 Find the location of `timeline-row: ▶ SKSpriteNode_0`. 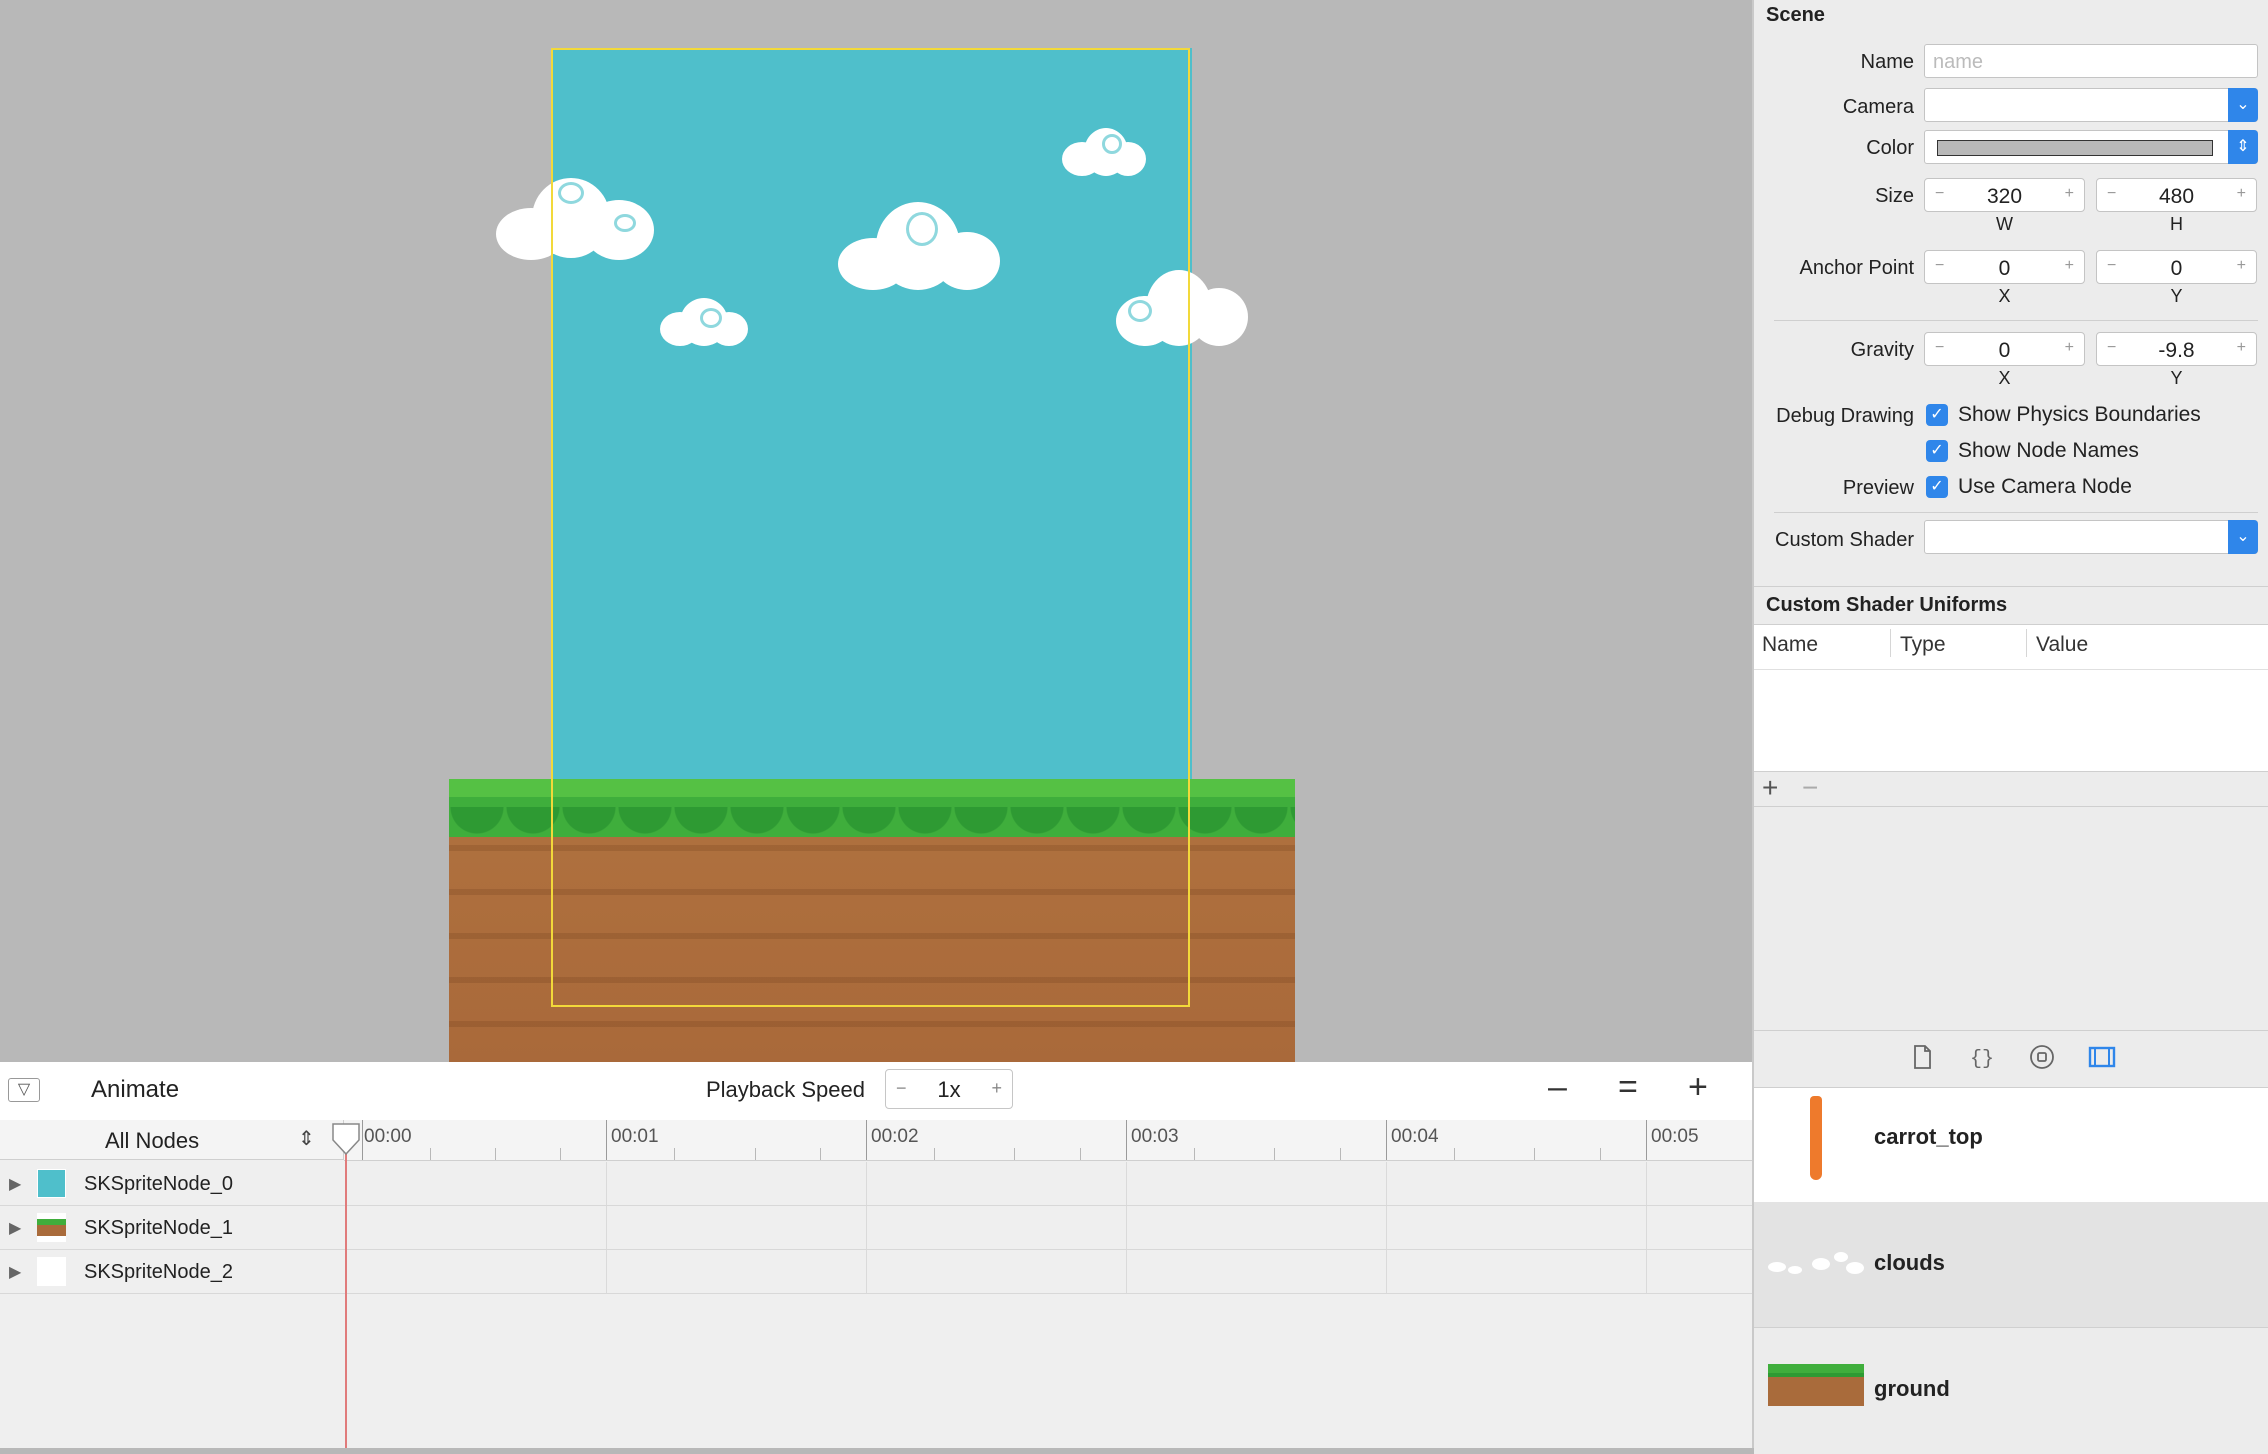

timeline-row: ▶ SKSpriteNode_0 is located at coordinates (876, 1184).